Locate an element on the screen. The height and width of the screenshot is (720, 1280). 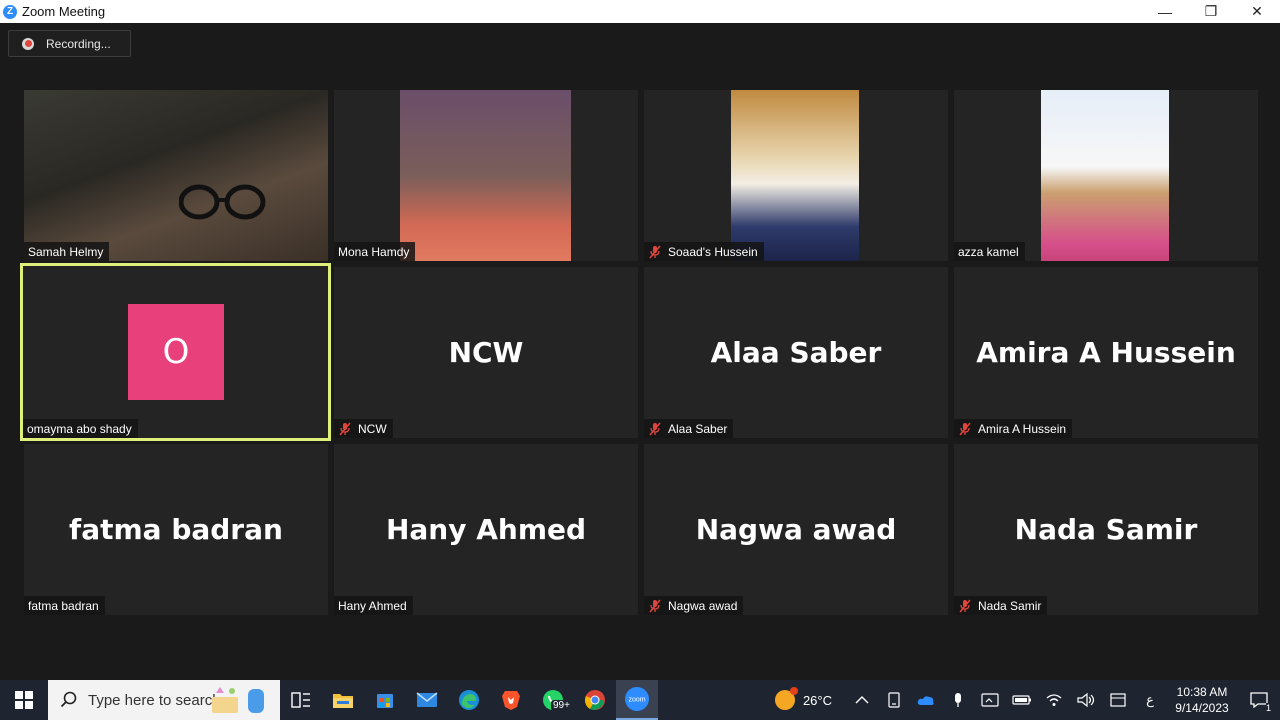
participant-name-label: azza kamel is located at coordinates (989, 251).